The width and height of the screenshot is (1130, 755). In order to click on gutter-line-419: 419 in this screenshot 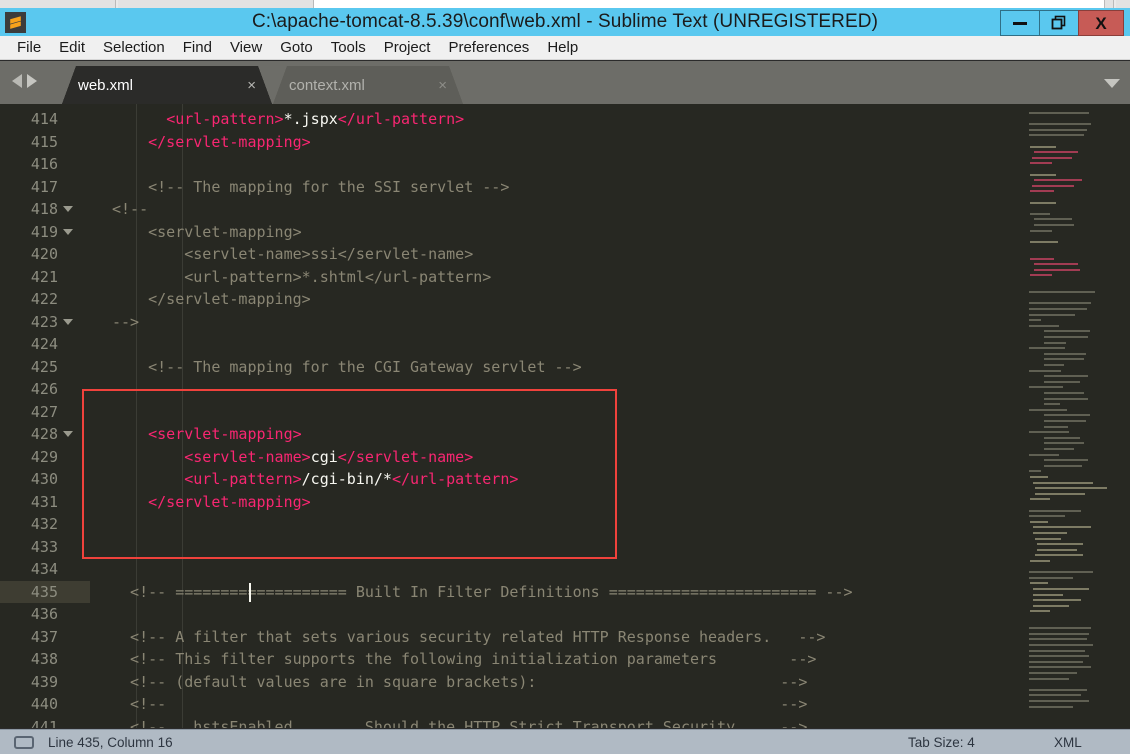, I will do `click(45, 232)`.